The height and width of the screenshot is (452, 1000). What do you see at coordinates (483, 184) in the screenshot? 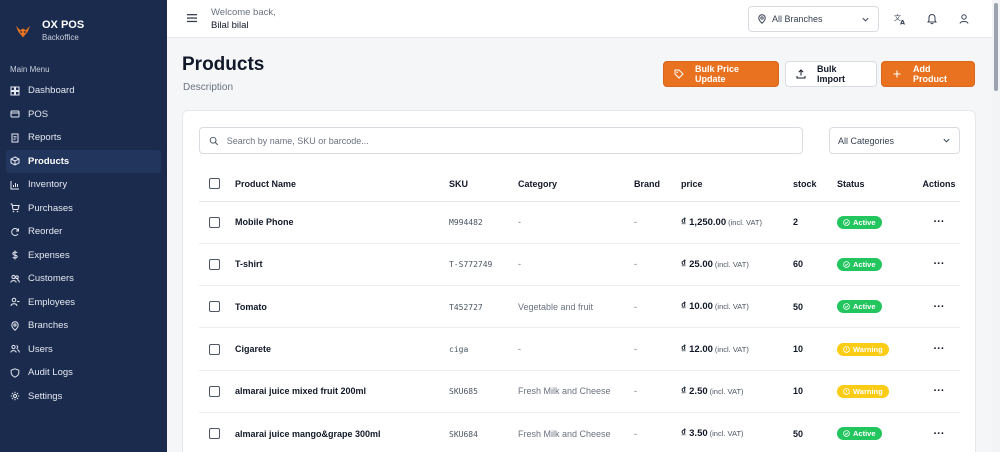
I see `column-header-sku: SKU` at bounding box center [483, 184].